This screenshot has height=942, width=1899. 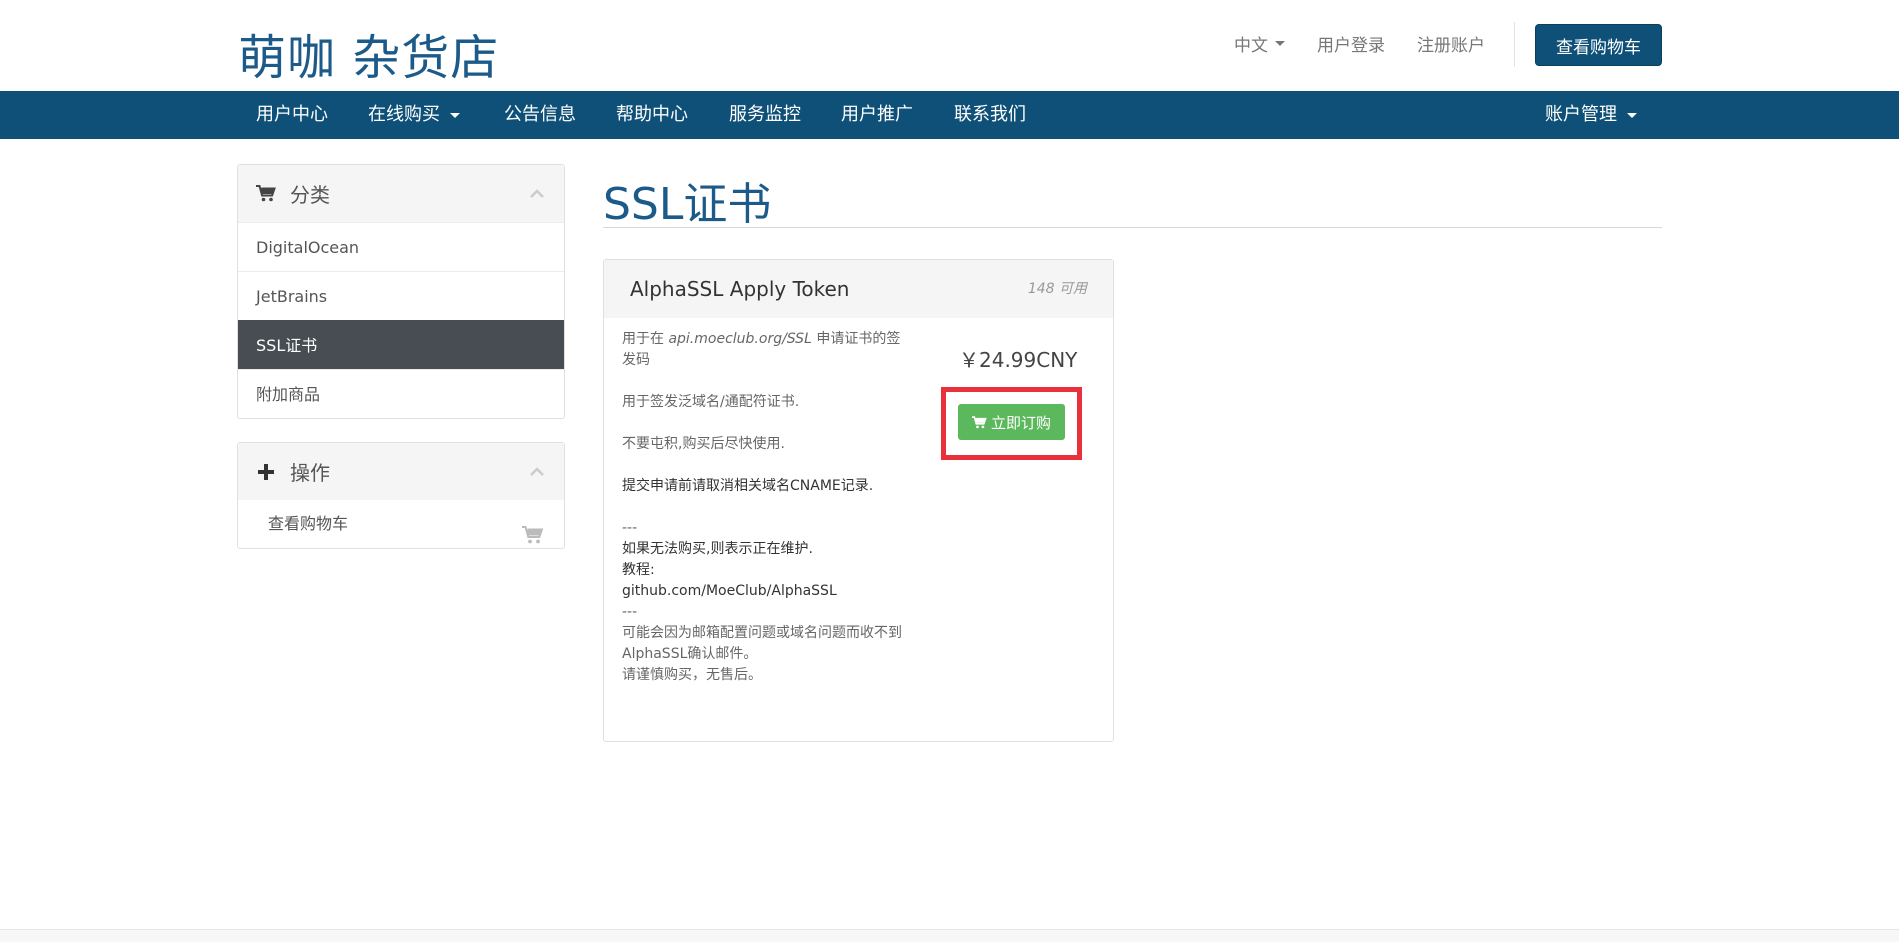 What do you see at coordinates (266, 471) in the screenshot?
I see `plus-icon` at bounding box center [266, 471].